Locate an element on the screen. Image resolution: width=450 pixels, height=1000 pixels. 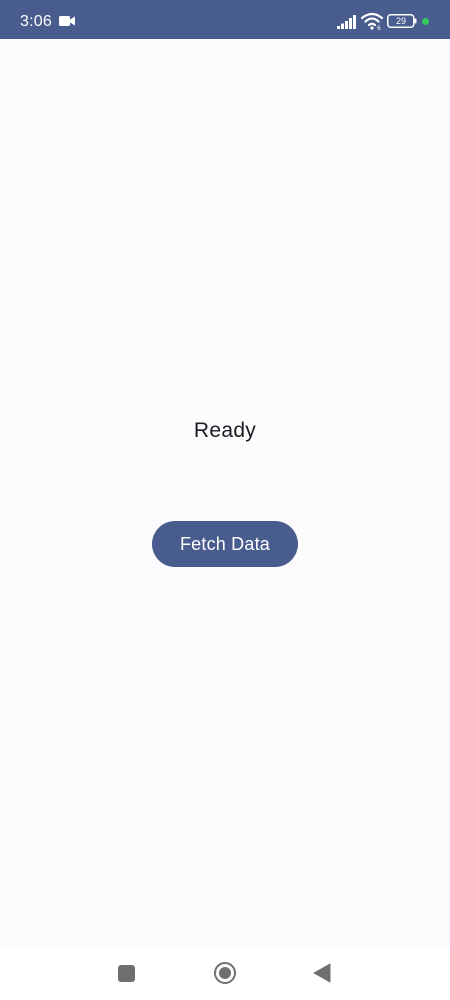
signal-icon is located at coordinates (346, 22).